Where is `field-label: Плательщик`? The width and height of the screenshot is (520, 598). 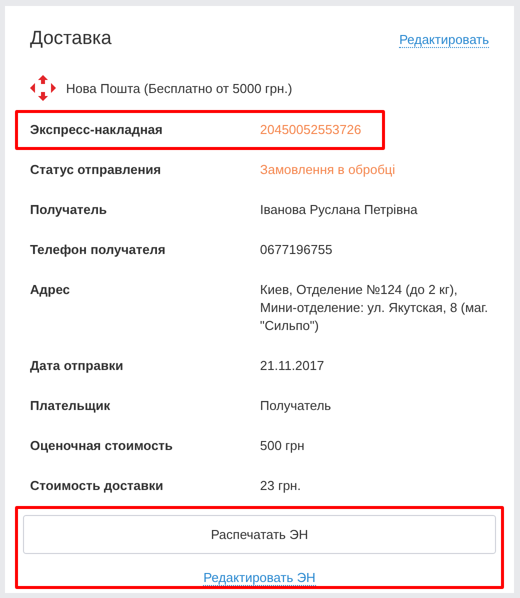 field-label: Плательщик is located at coordinates (71, 405).